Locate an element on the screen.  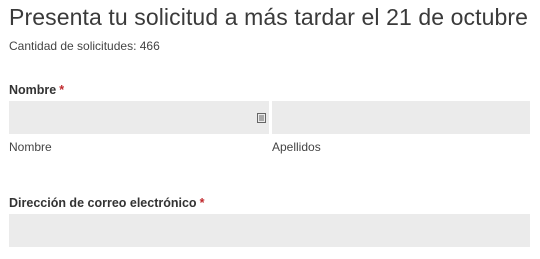
last-name-input is located at coordinates (401, 117).